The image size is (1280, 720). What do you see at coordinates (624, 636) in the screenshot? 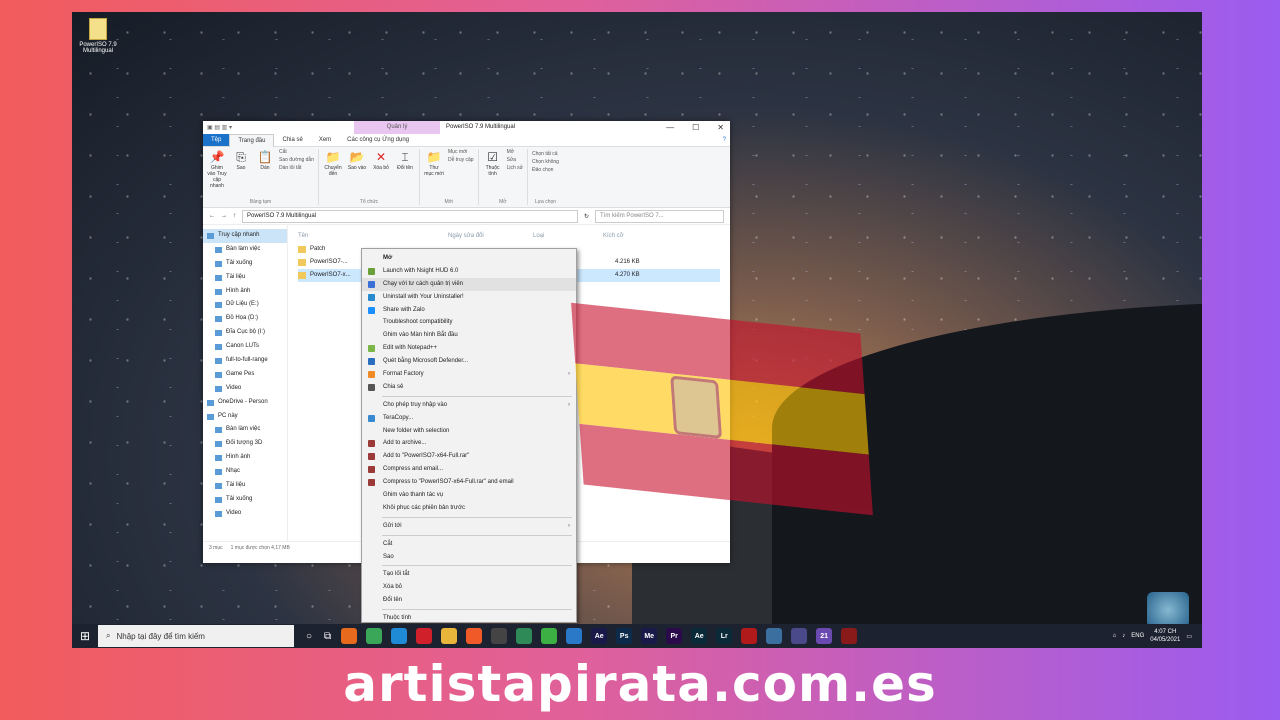
I see `photoshop-icon: Ps` at bounding box center [624, 636].